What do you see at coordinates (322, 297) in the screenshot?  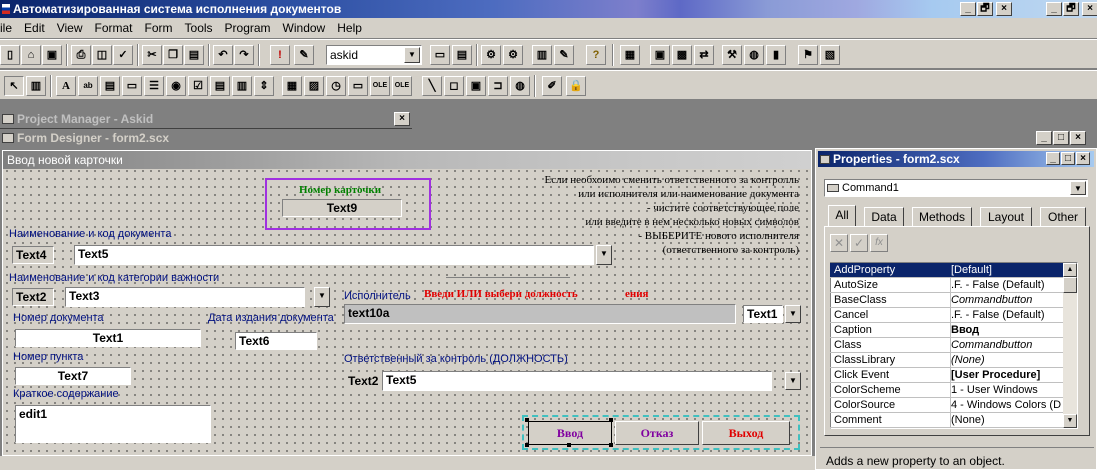 I see `category-dropdown-icon: ▼` at bounding box center [322, 297].